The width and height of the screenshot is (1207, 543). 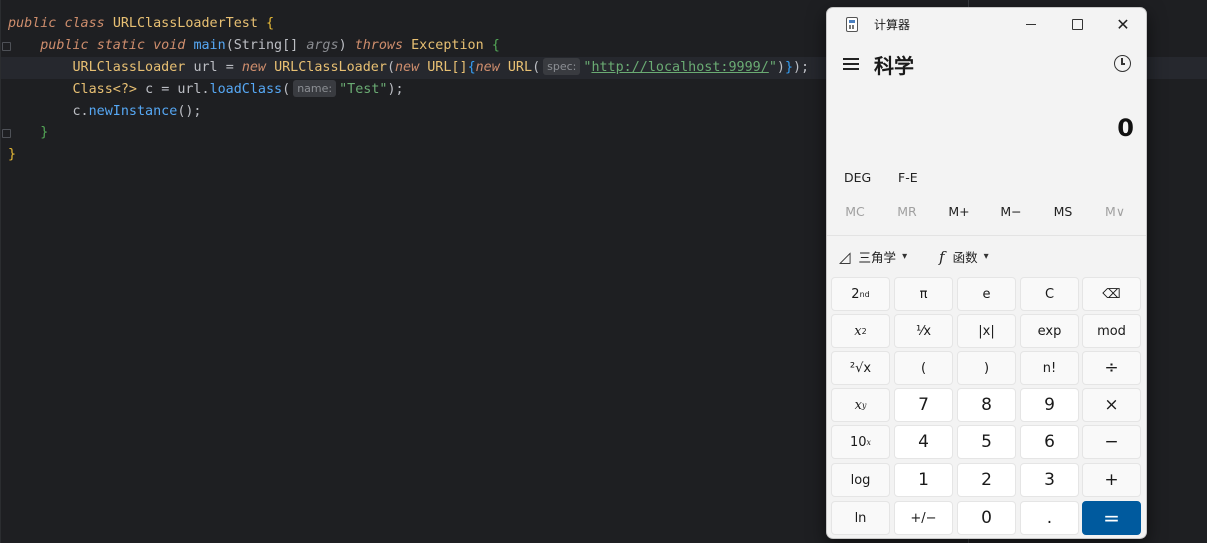 What do you see at coordinates (121, 45) in the screenshot?
I see `keyword: static` at bounding box center [121, 45].